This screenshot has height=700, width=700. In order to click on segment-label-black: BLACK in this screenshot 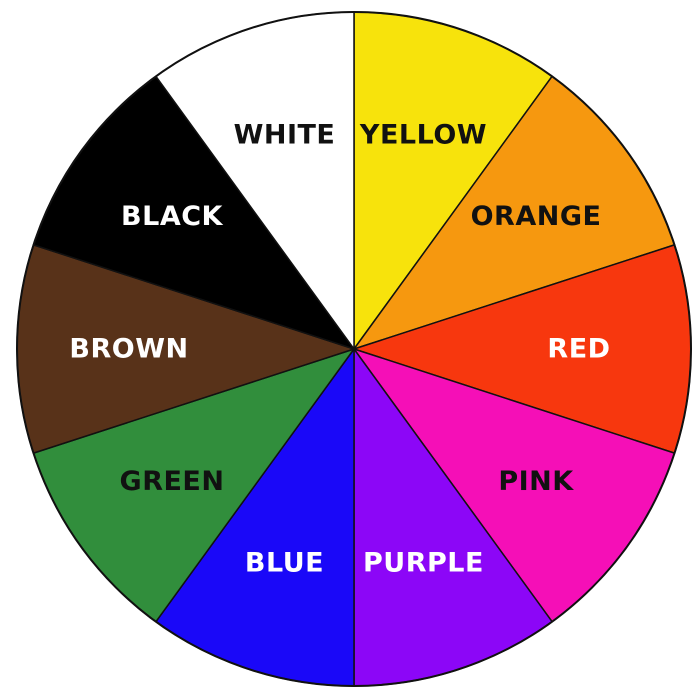, I will do `click(172, 216)`.